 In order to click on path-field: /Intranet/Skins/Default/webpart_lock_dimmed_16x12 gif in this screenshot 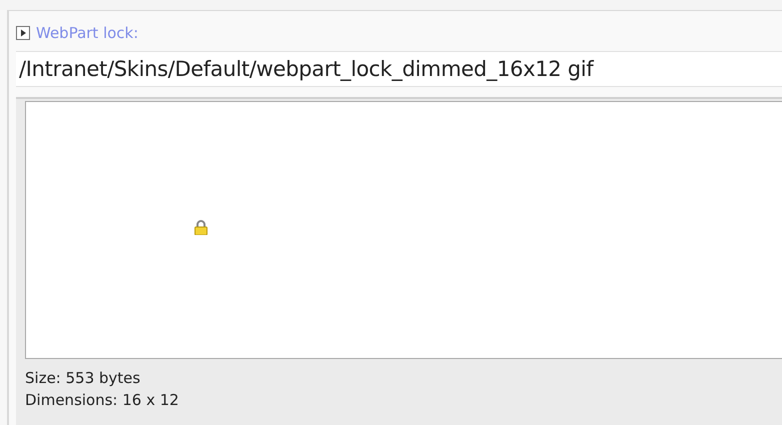, I will do `click(399, 69)`.